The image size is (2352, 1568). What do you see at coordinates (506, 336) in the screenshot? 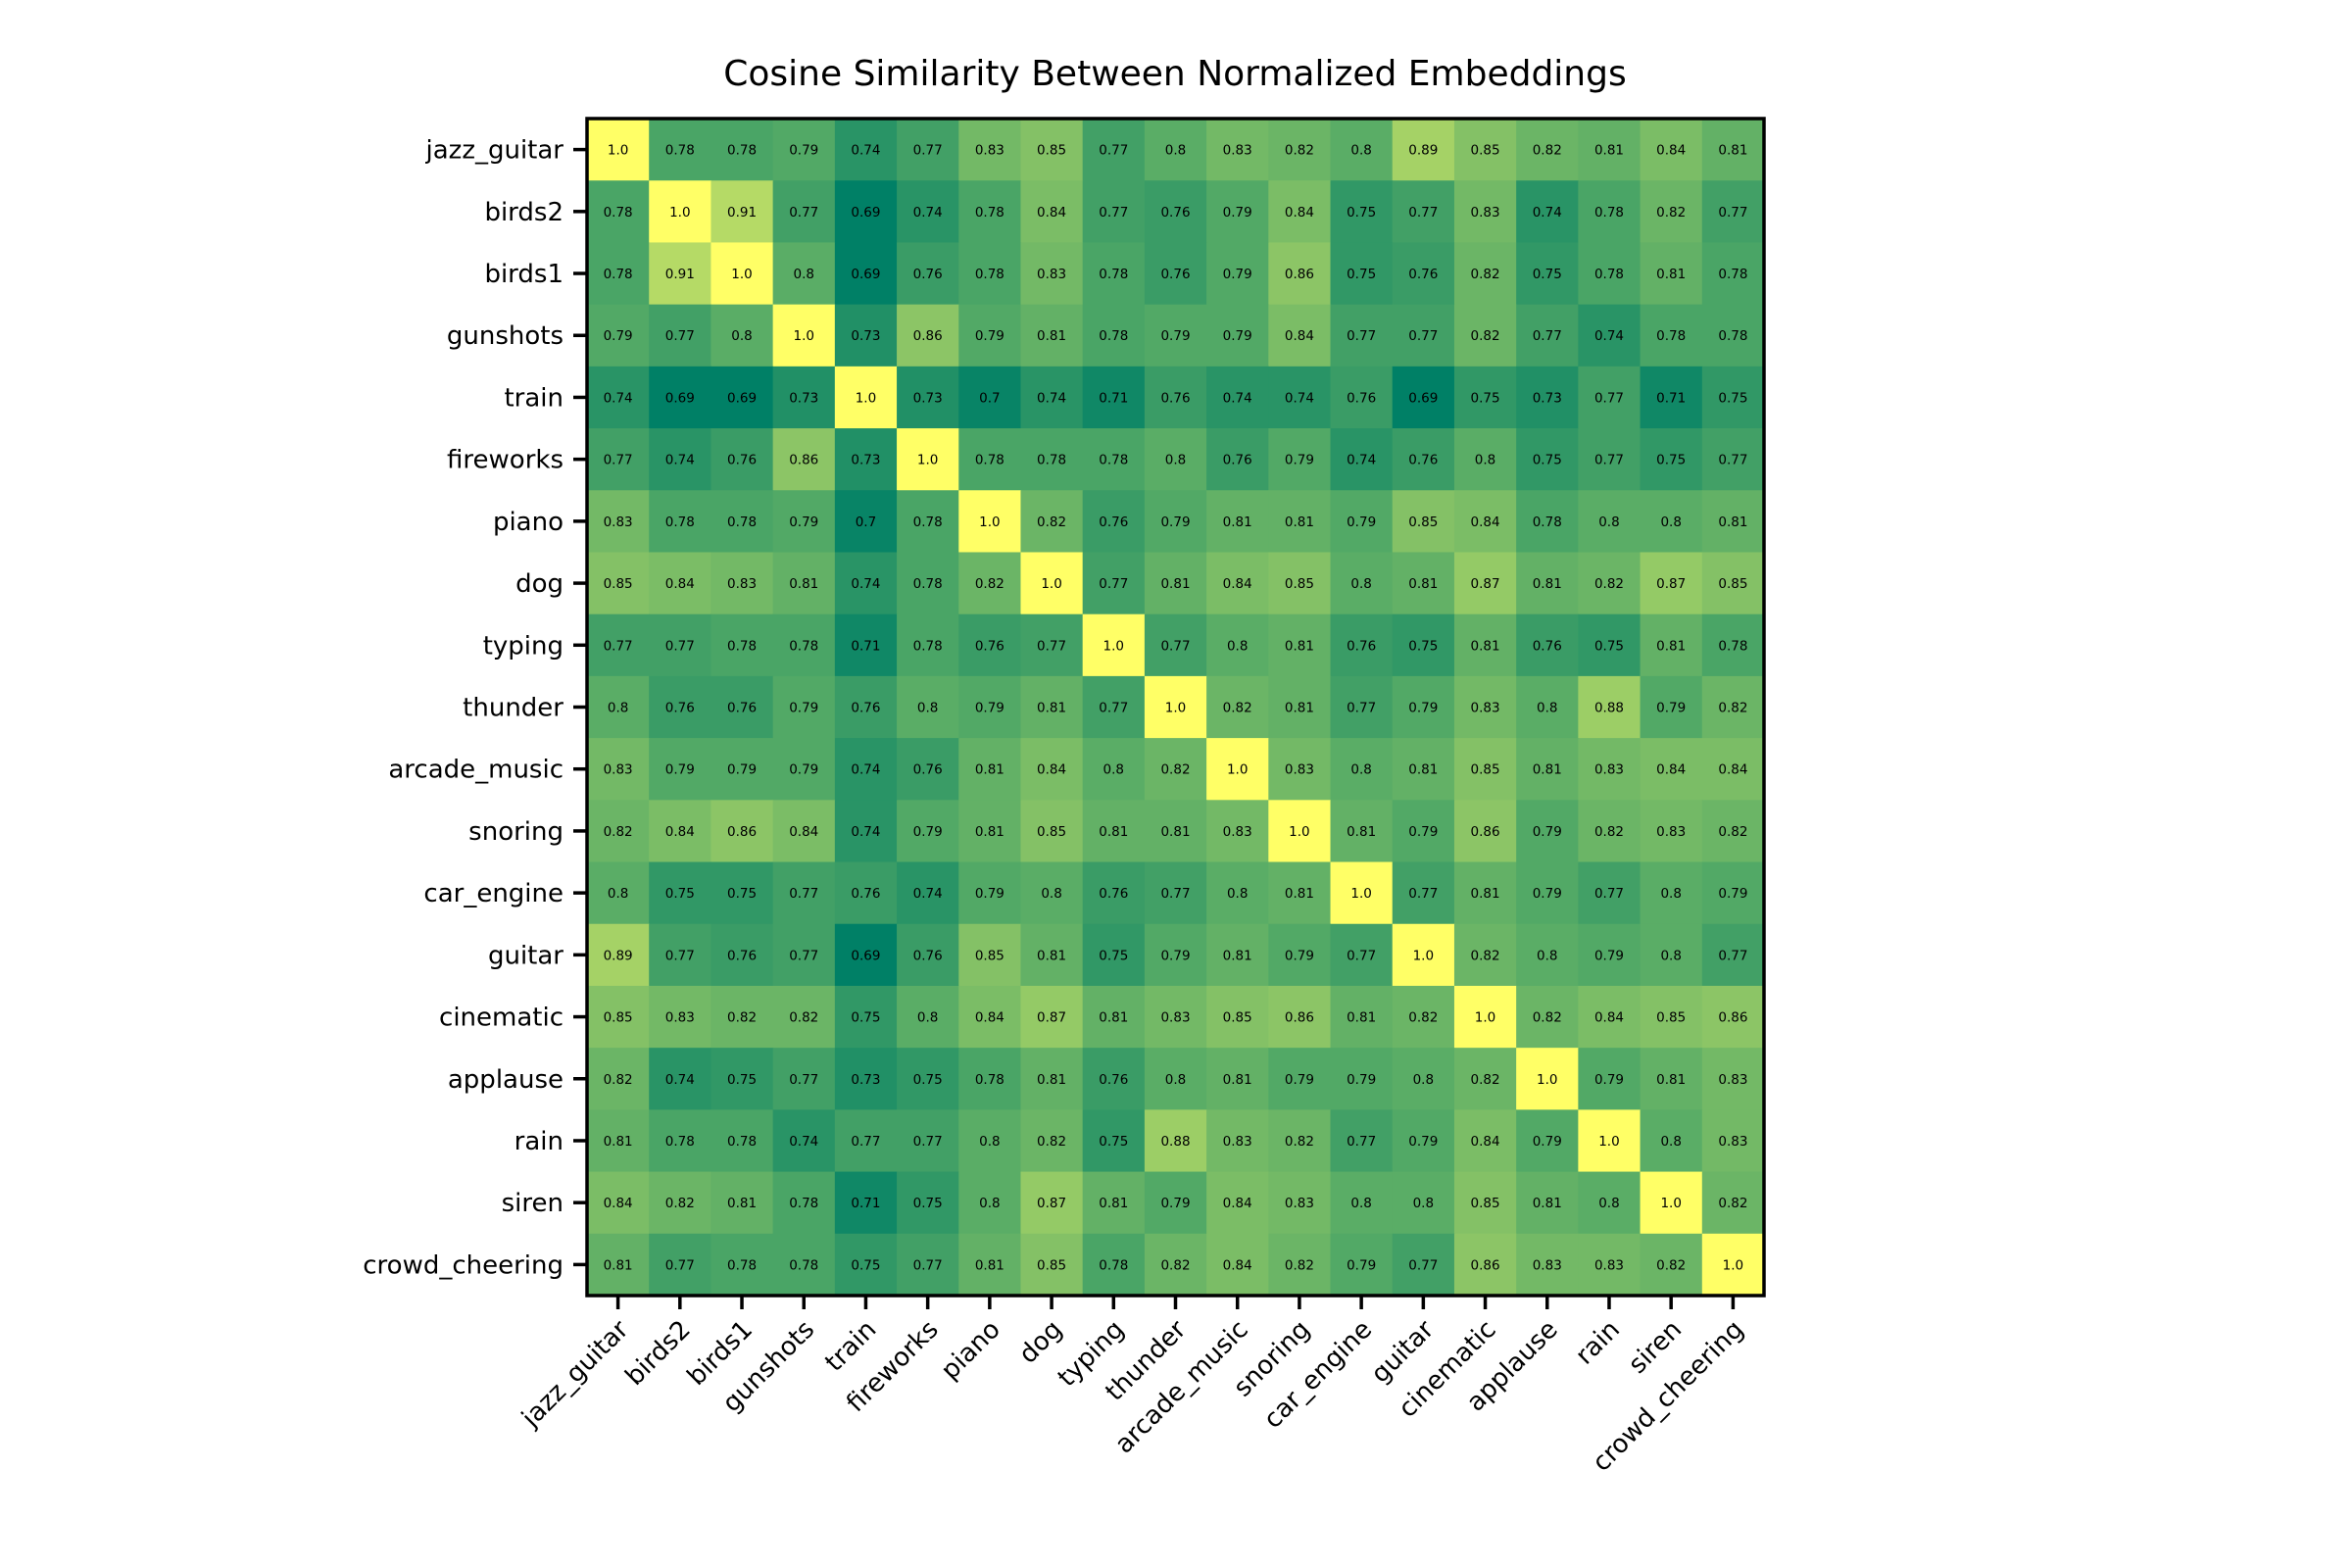
I see `y-tick-label: gunshots` at bounding box center [506, 336].